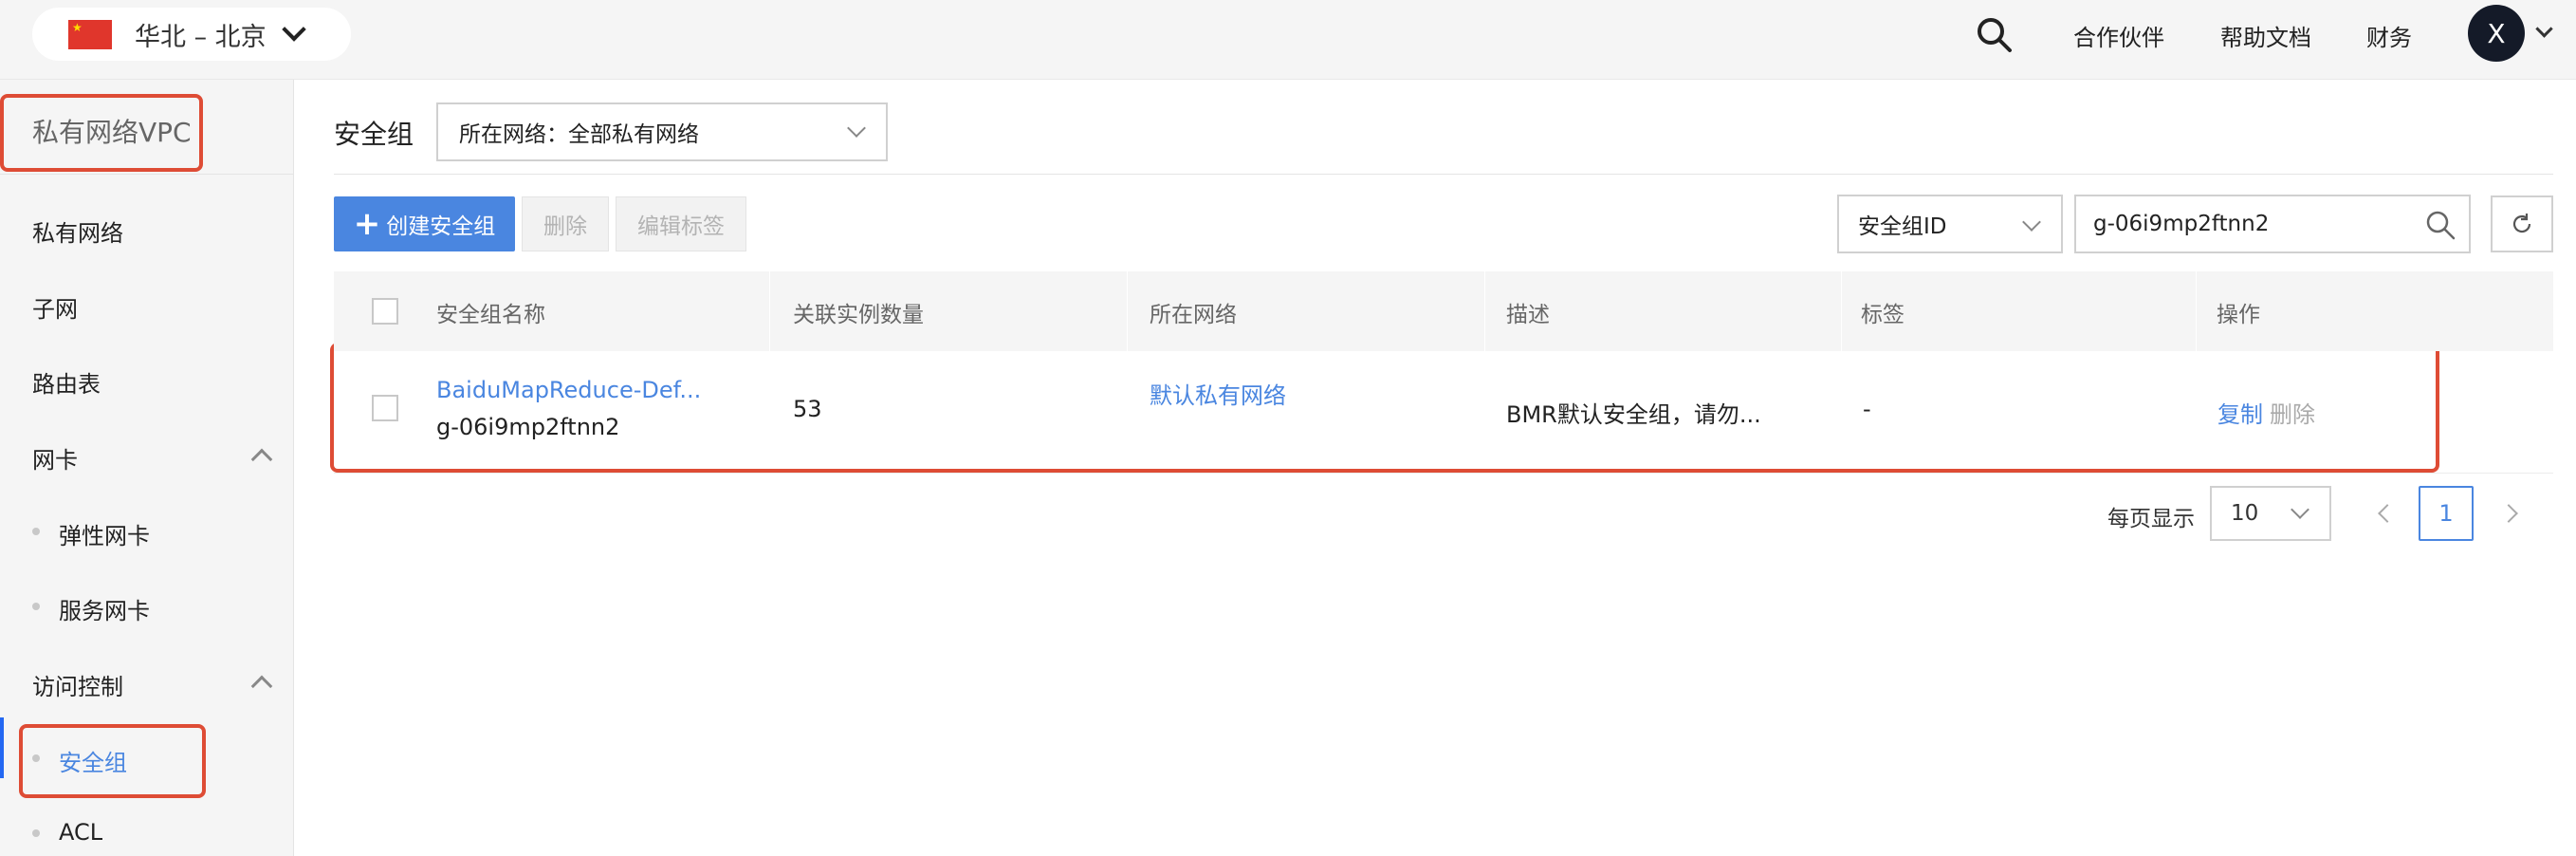 This screenshot has height=856, width=2576. What do you see at coordinates (579, 134) in the screenshot?
I see `network-filter-value: 所在网络：全部私有网络` at bounding box center [579, 134].